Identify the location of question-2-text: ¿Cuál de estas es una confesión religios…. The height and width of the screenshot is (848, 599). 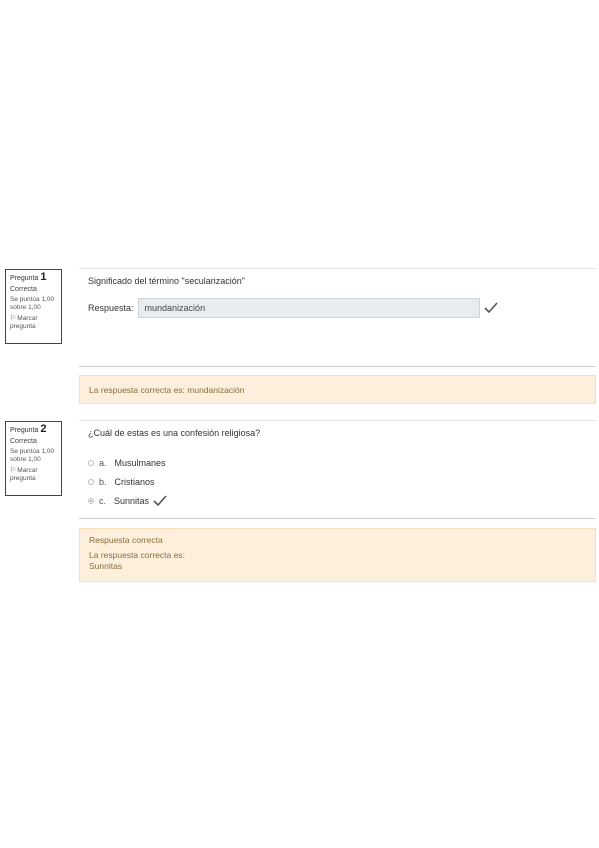
(174, 433).